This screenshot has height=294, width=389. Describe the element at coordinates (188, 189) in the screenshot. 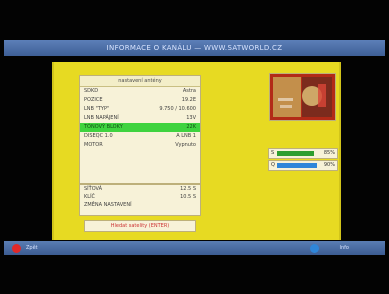

I see `info-row-value: 12.5 S` at that location.